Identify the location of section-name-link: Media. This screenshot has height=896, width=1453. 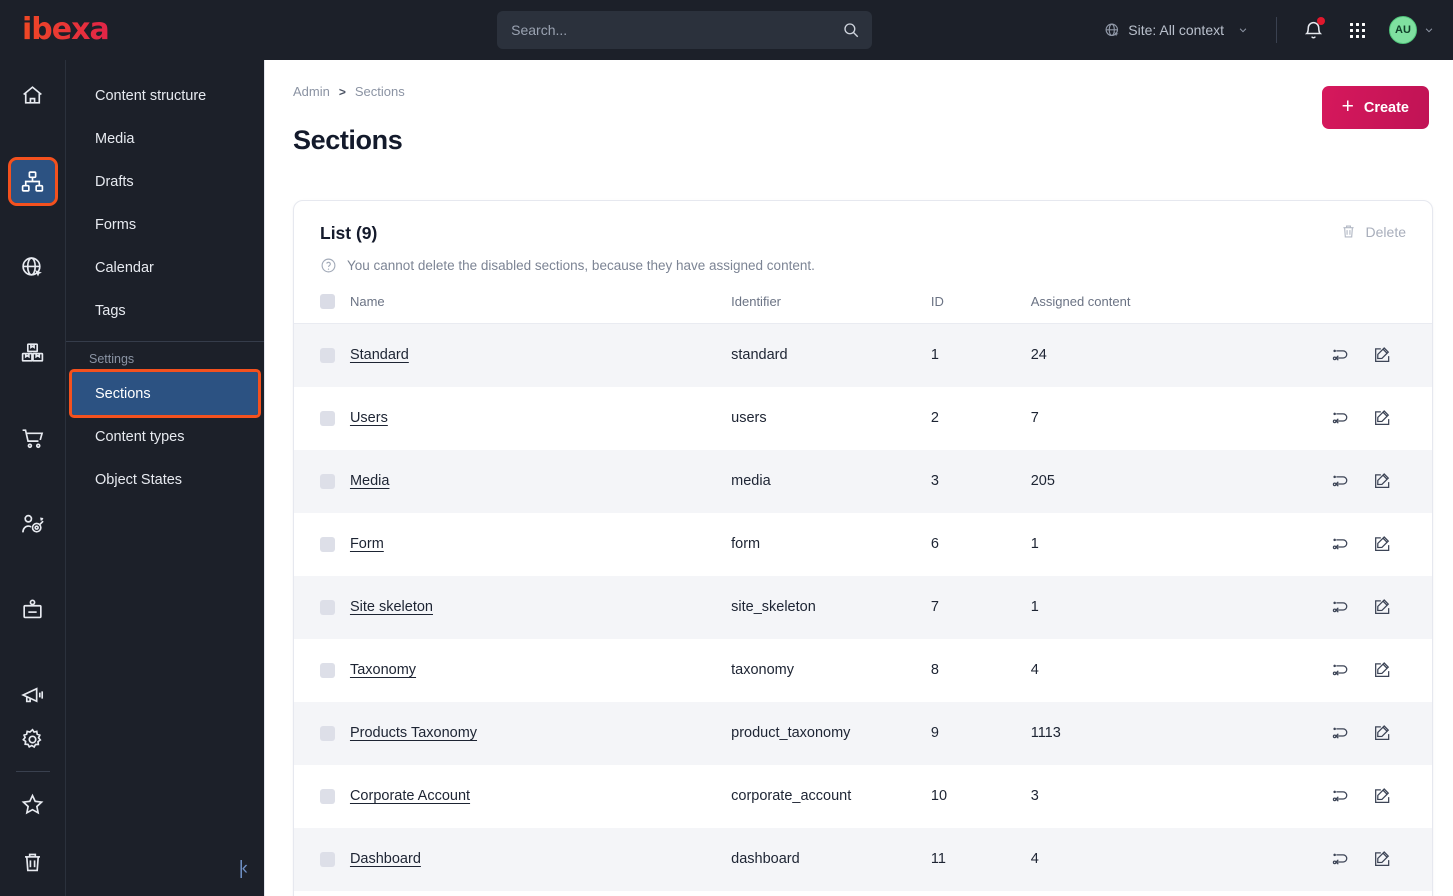
(370, 481).